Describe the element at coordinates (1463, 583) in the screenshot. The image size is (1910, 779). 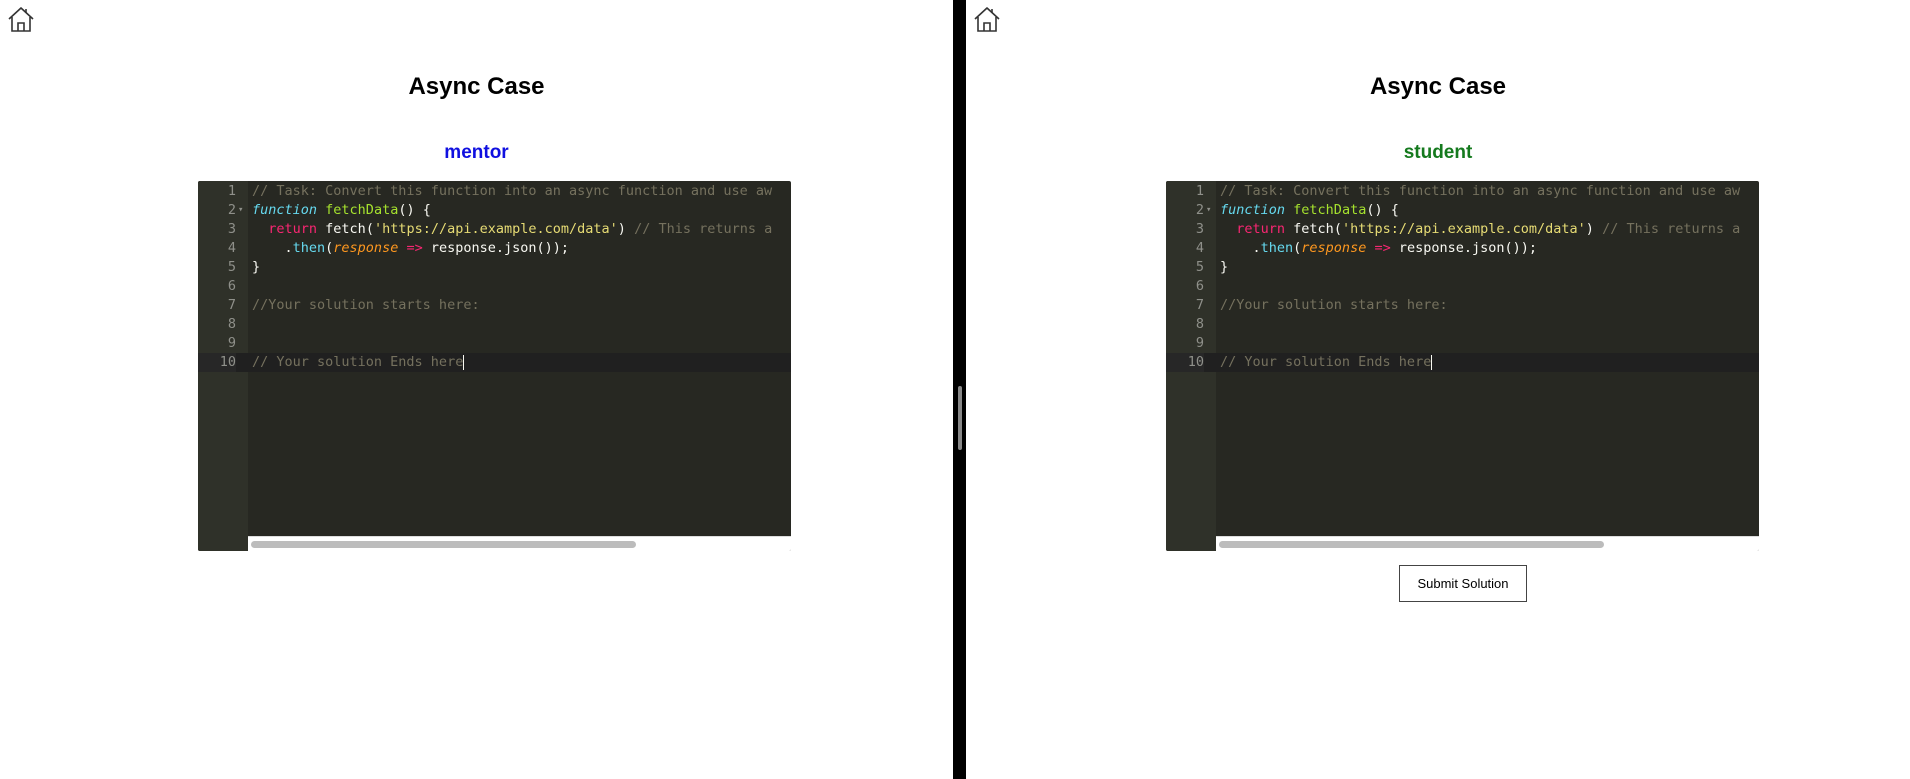
I see `submit-solution-button: Submit Solution` at that location.